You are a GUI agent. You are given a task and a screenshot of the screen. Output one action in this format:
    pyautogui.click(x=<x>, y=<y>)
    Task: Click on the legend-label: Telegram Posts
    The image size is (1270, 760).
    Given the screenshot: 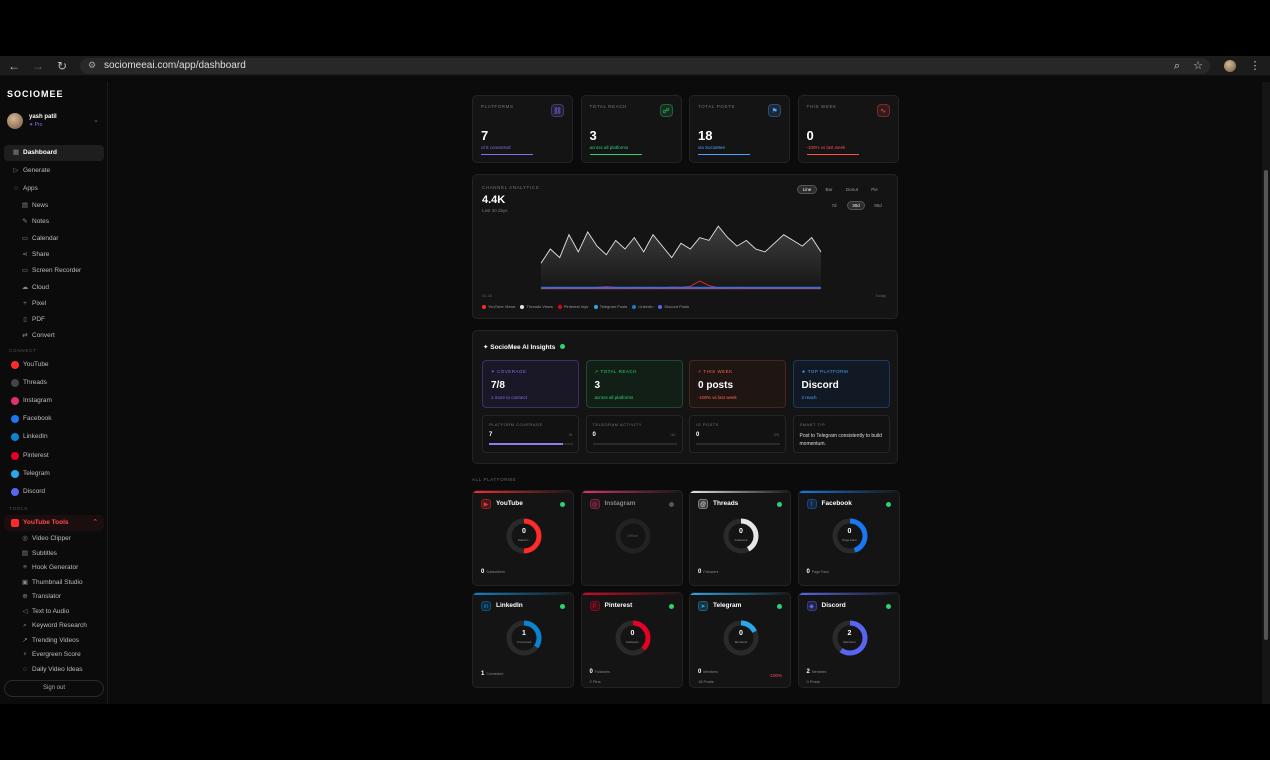 What is the action you would take?
    pyautogui.click(x=613, y=306)
    